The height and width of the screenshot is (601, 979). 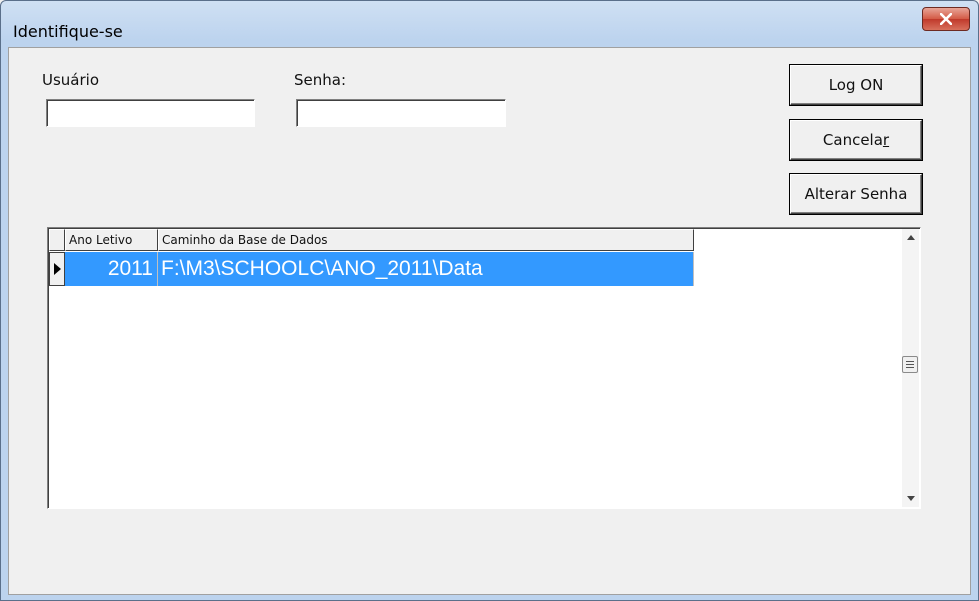 I want to click on password-label: Senha:, so click(x=320, y=80).